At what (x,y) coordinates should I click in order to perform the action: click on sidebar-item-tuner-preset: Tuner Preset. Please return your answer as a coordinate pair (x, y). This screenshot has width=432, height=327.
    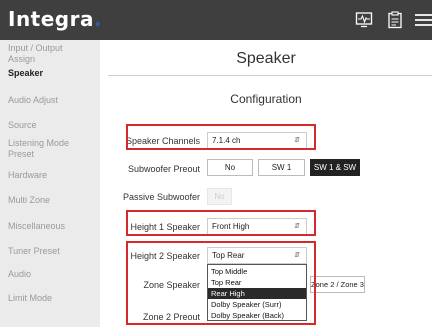
    Looking at the image, I should click on (34, 251).